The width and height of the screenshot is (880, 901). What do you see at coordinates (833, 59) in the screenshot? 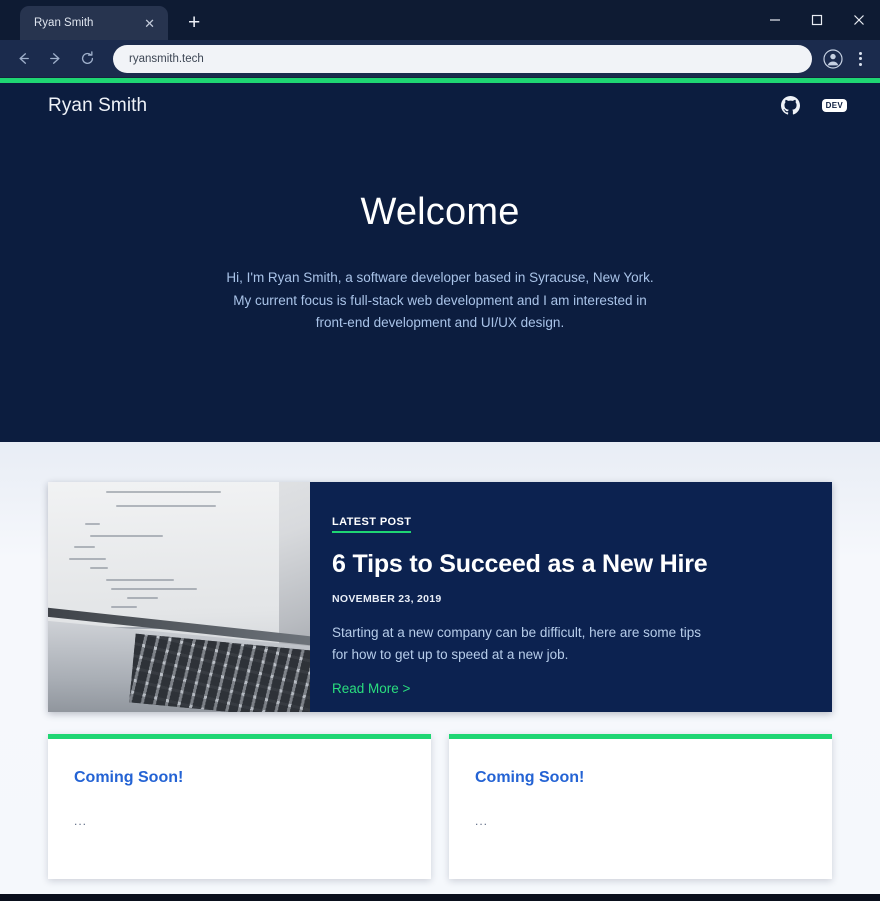
I see `profile-avatar-icon` at bounding box center [833, 59].